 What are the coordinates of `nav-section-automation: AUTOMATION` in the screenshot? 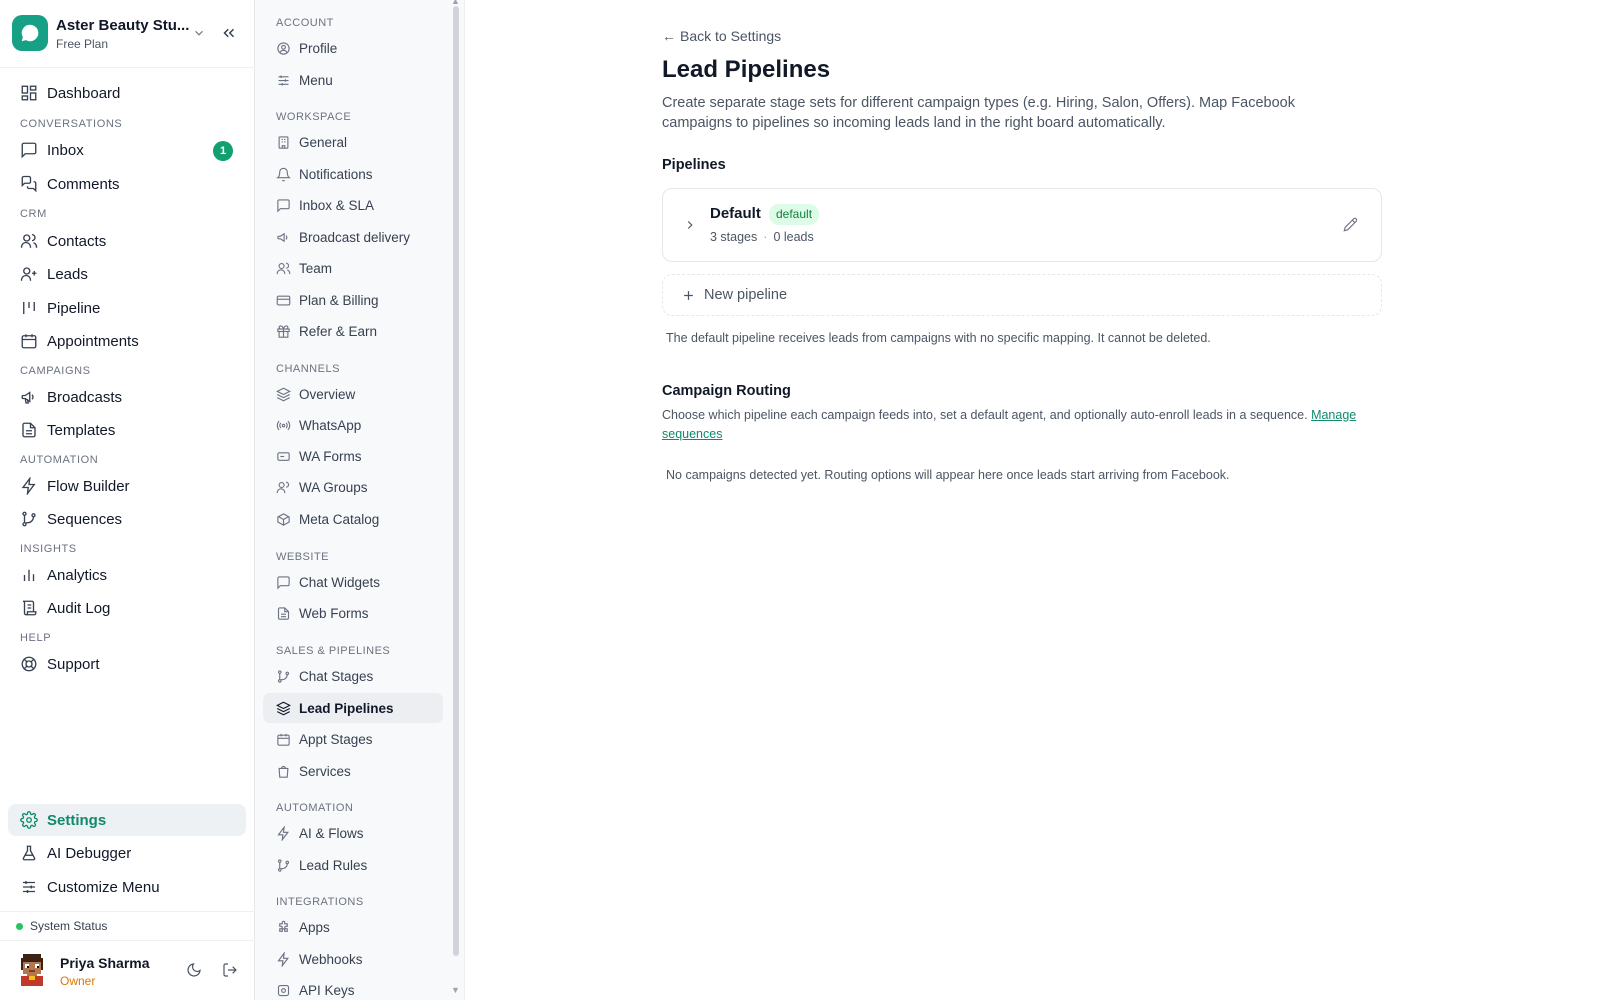 It's located at (59, 460).